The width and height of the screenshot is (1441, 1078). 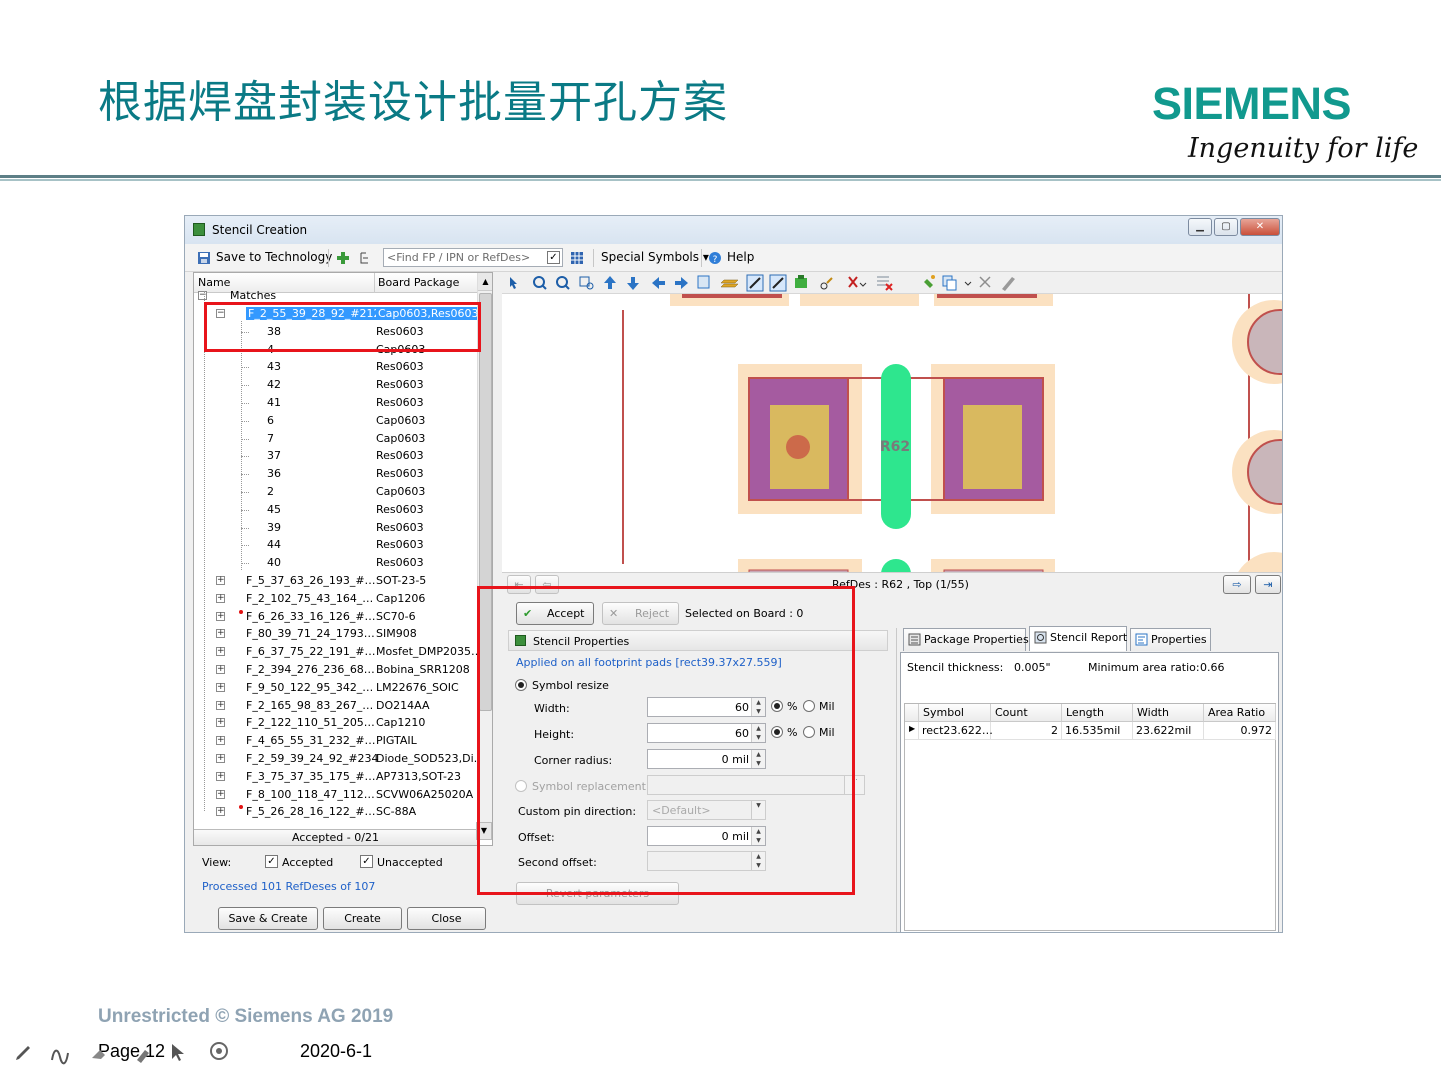 What do you see at coordinates (740, 257) in the screenshot?
I see `help-button: Help` at bounding box center [740, 257].